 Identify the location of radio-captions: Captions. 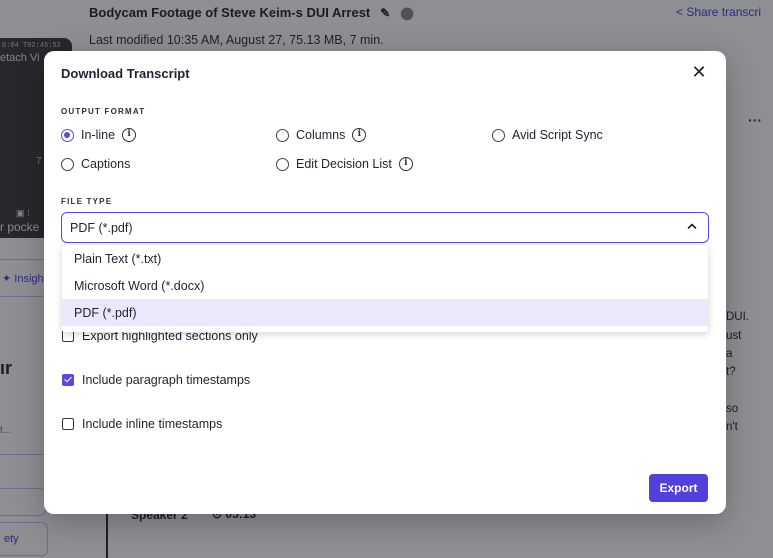
(95, 164).